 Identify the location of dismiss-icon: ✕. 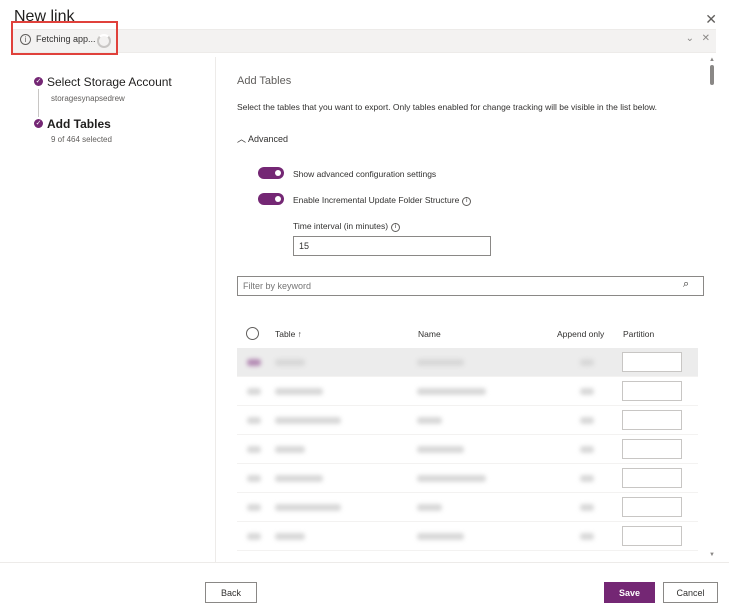
(706, 38).